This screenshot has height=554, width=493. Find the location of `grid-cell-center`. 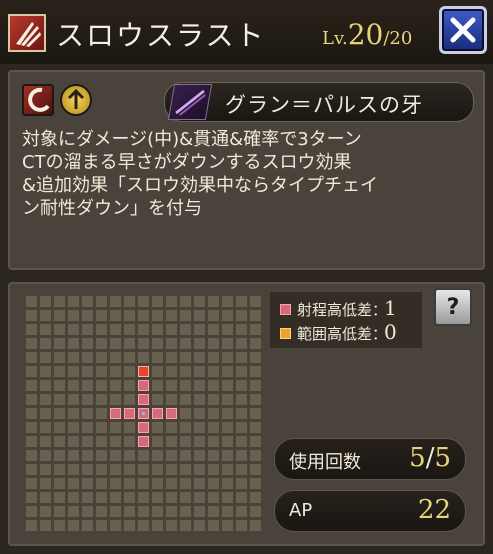

grid-cell-center is located at coordinates (143, 413).